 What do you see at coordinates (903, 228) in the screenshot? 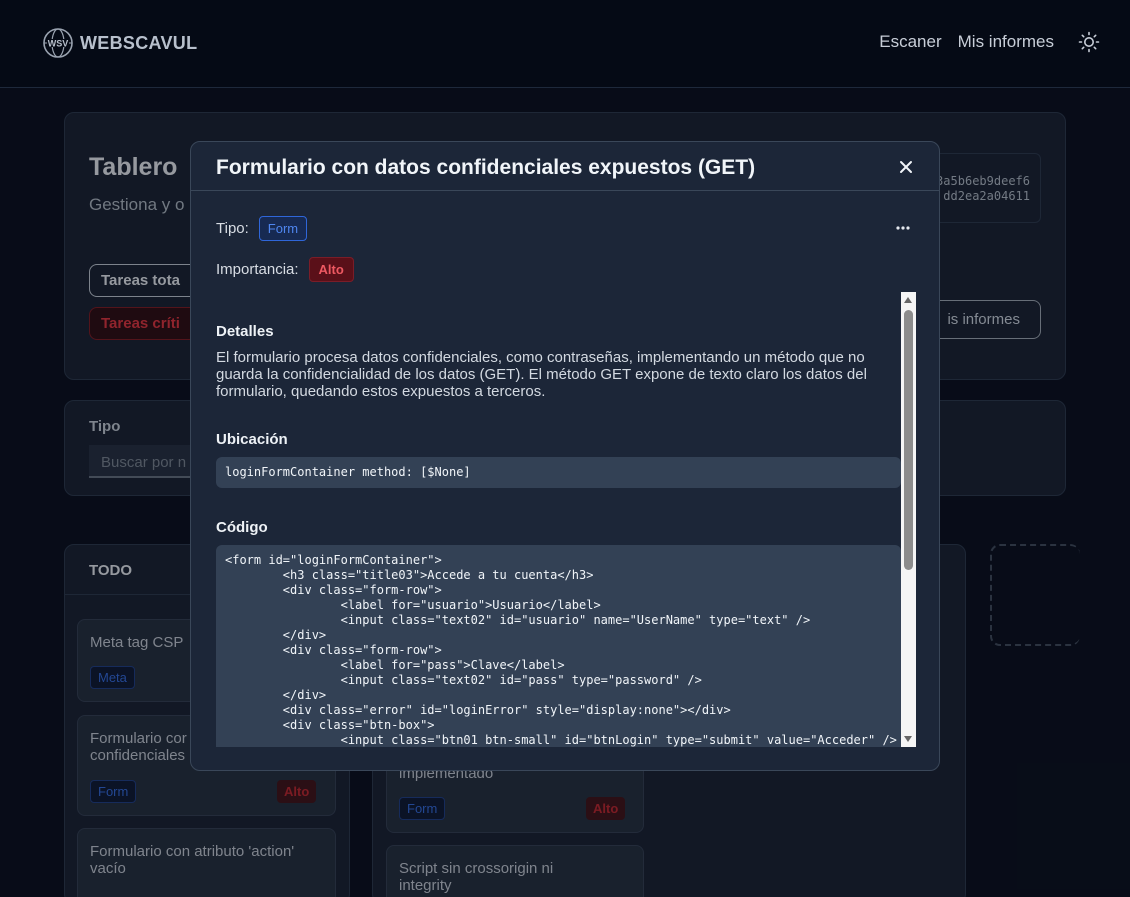
I see `more-horizontal-icon` at bounding box center [903, 228].